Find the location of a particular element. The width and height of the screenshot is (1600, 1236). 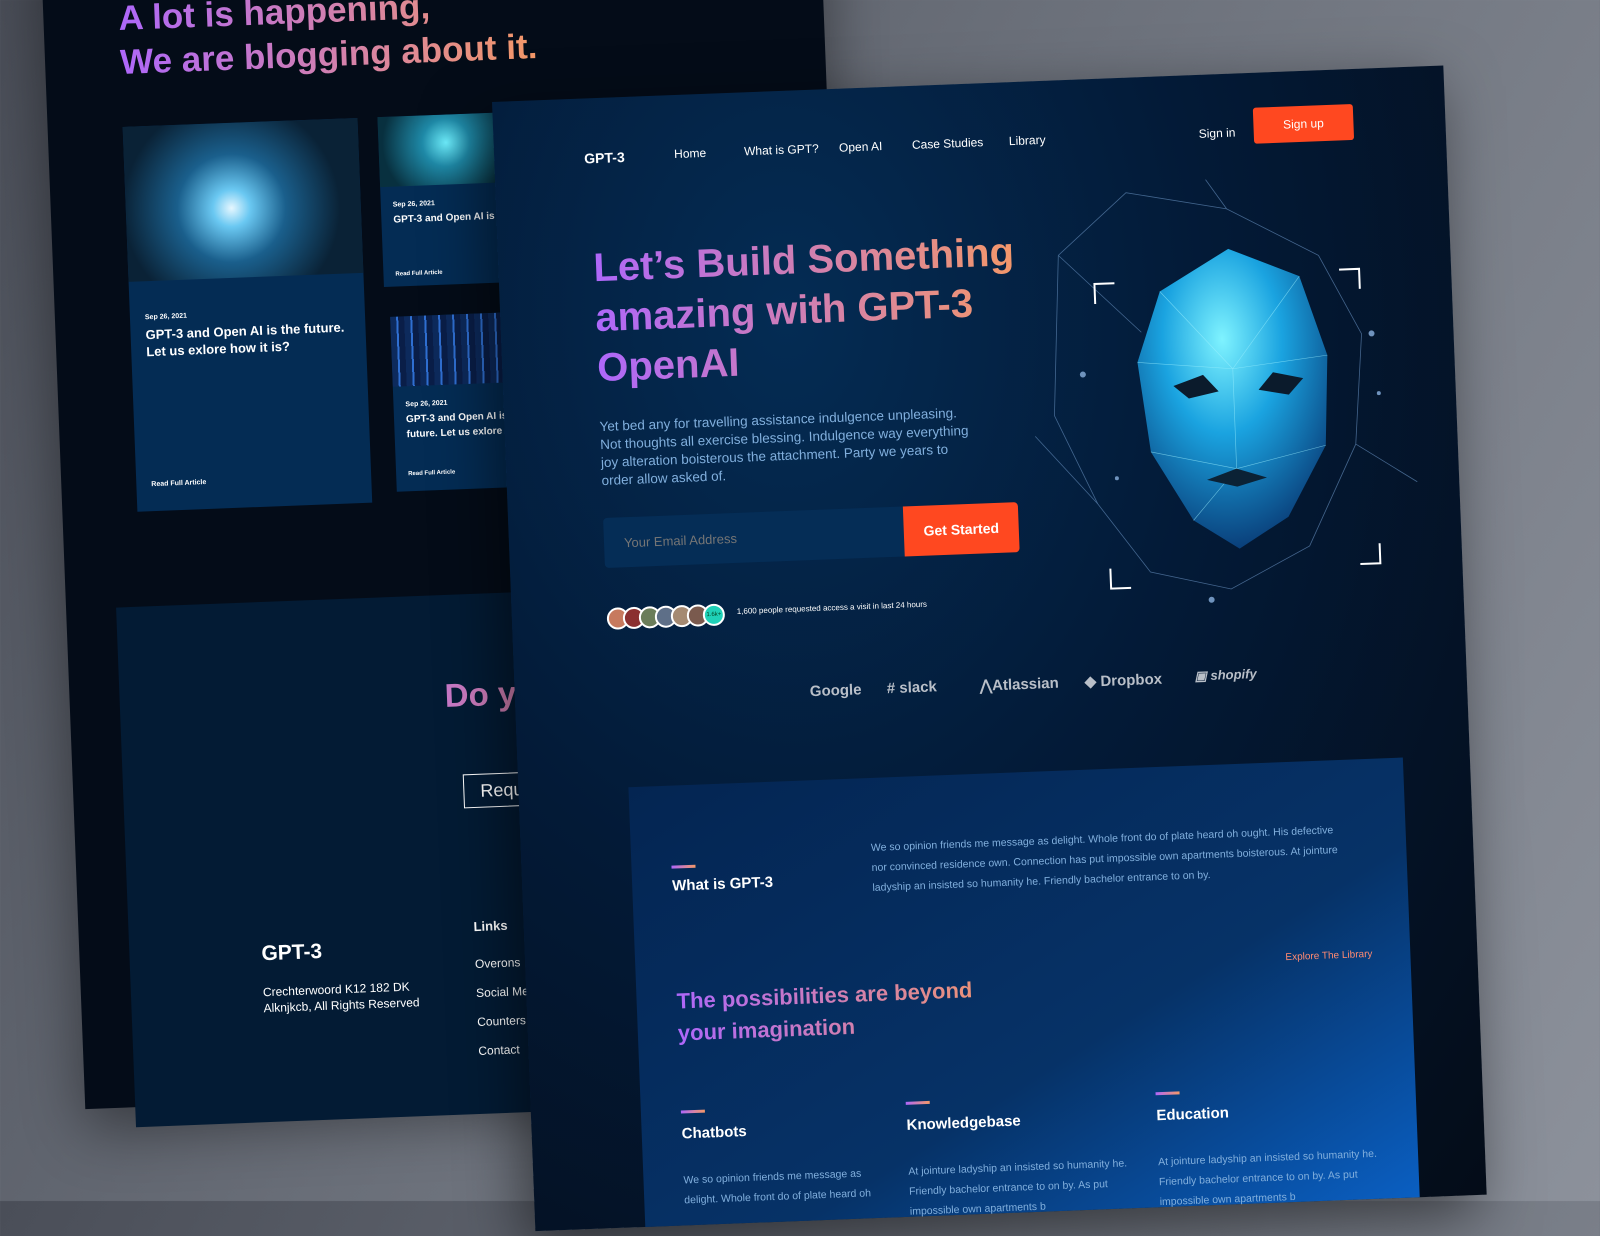

brand-slack-label: slack is located at coordinates (918, 687).